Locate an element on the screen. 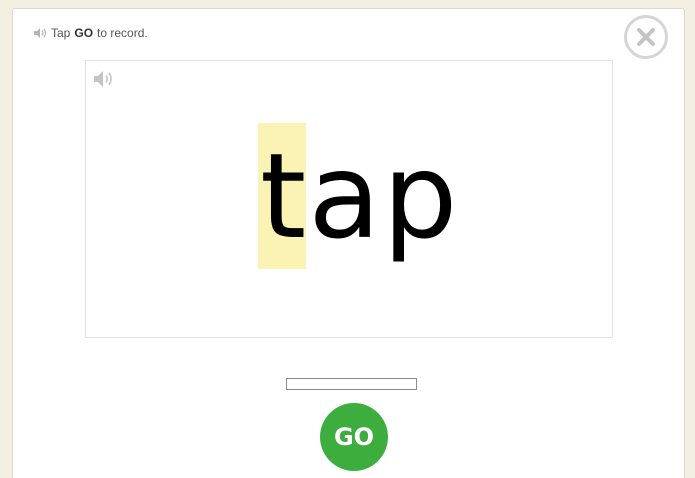  word-letter-p: p is located at coordinates (419, 196).